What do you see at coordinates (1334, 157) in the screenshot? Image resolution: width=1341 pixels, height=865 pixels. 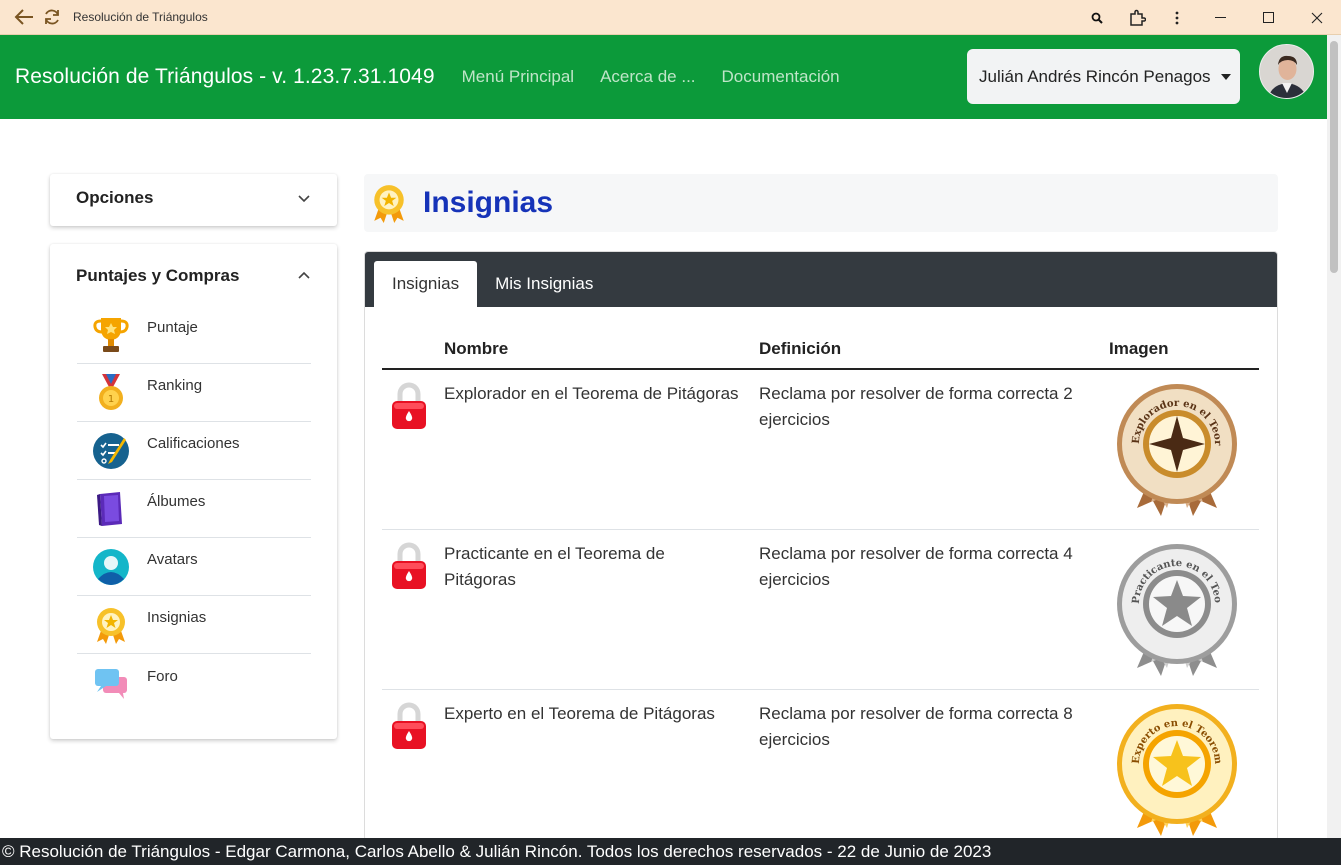 I see `scrollbar-thumb` at bounding box center [1334, 157].